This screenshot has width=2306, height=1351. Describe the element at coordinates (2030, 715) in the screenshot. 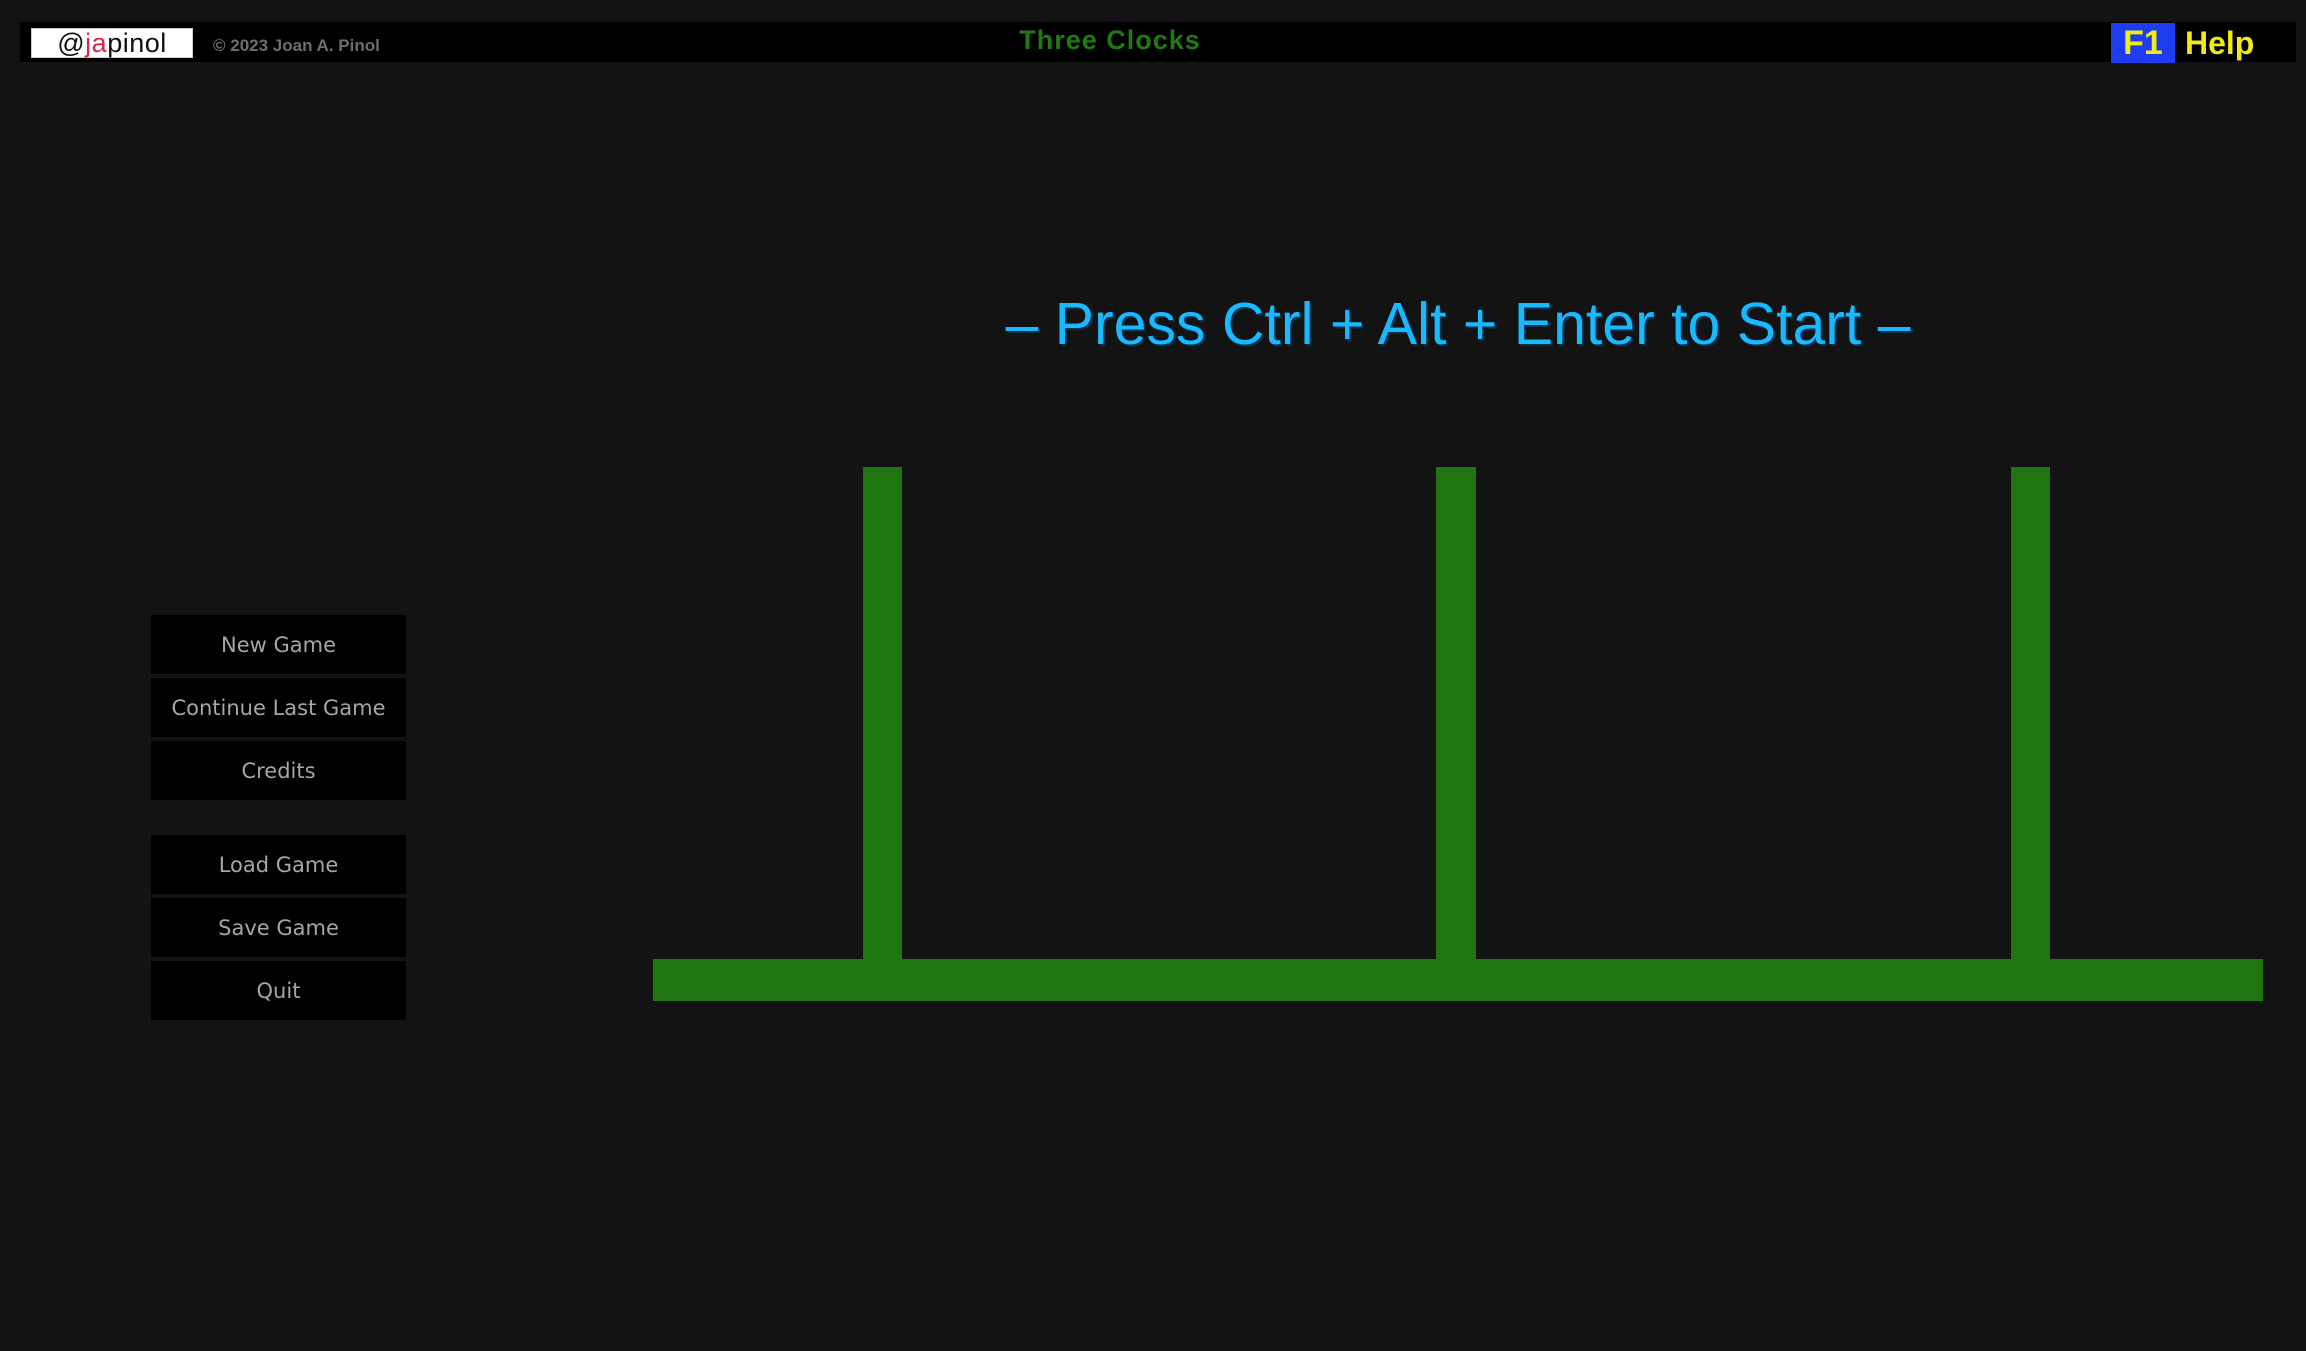

I see `peg-right` at that location.